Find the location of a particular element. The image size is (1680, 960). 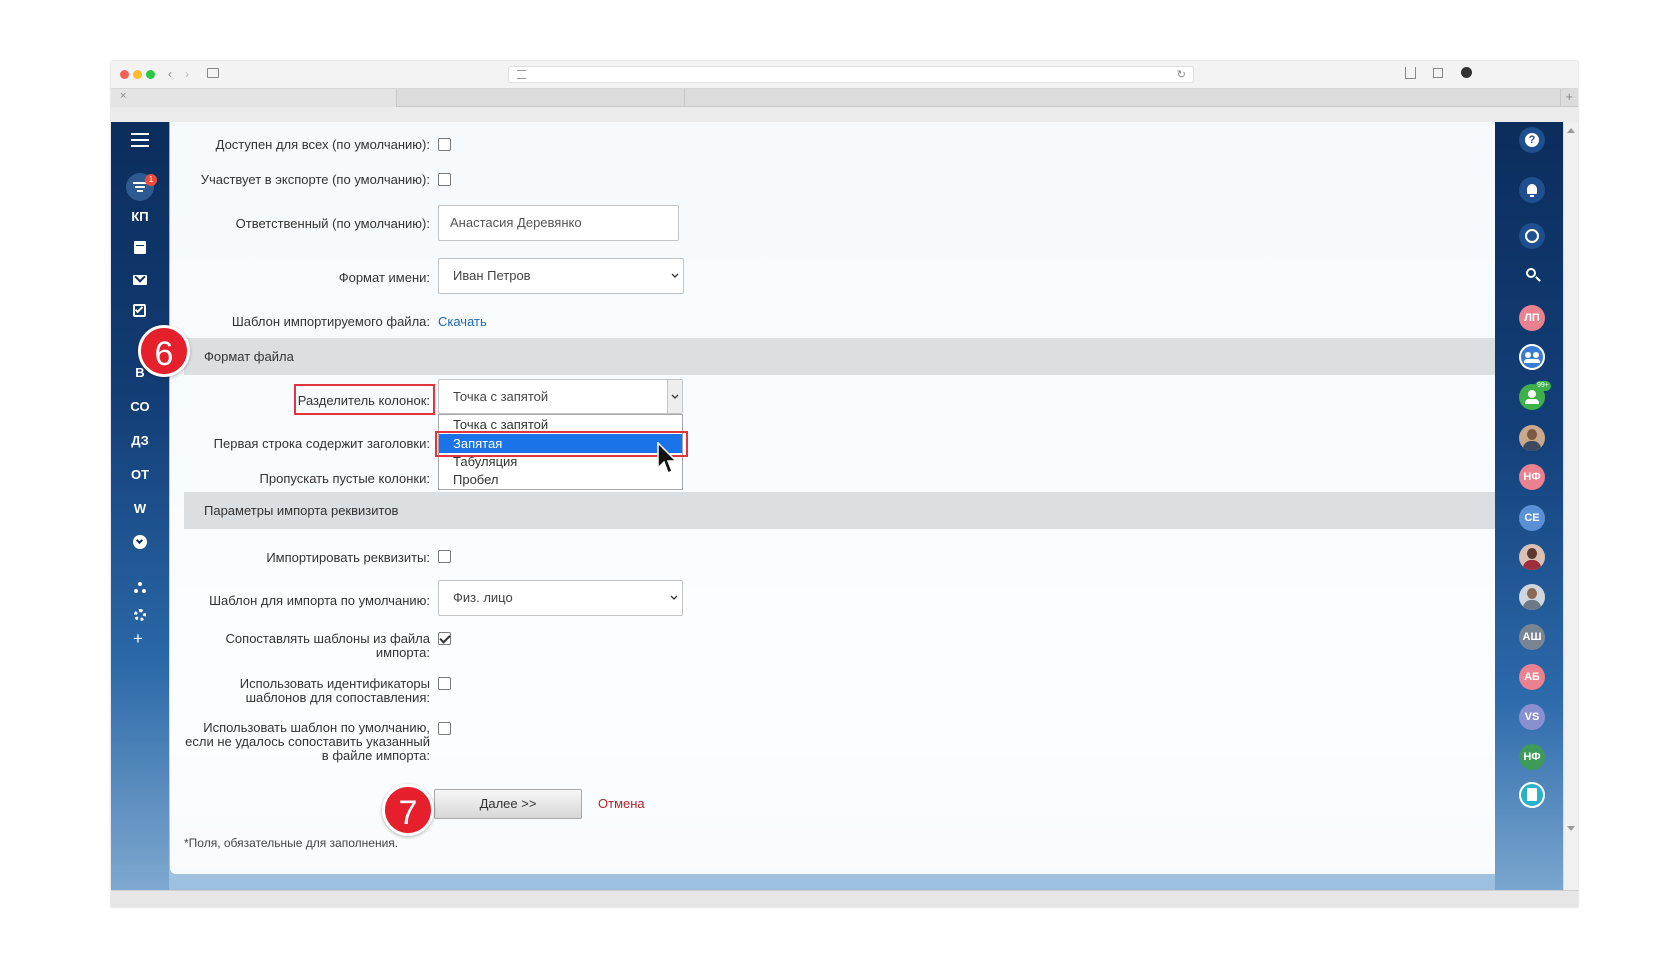

step-marker-7: 7 is located at coordinates (408, 810).